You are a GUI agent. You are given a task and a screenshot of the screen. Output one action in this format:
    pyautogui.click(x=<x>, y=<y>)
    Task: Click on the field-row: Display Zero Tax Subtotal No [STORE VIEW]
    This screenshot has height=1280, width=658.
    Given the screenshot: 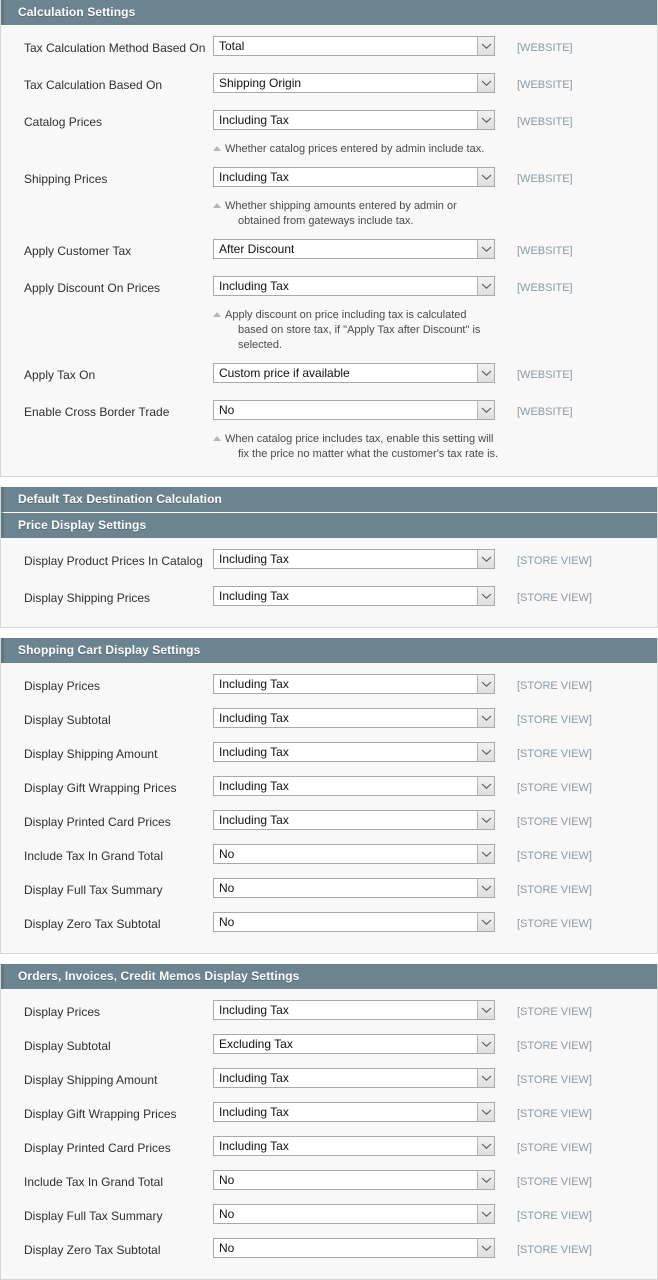 What is the action you would take?
    pyautogui.click(x=329, y=926)
    